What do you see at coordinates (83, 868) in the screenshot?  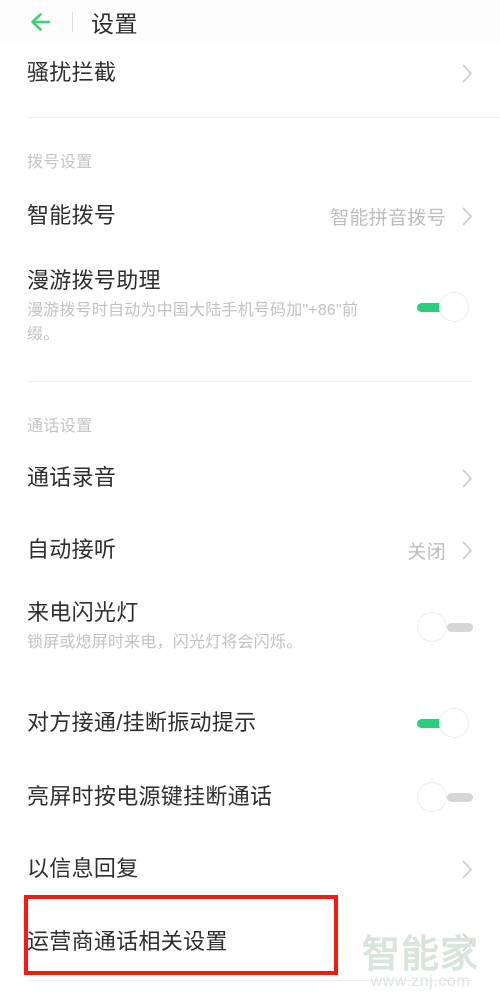 I see `row-title: 以信息回复` at bounding box center [83, 868].